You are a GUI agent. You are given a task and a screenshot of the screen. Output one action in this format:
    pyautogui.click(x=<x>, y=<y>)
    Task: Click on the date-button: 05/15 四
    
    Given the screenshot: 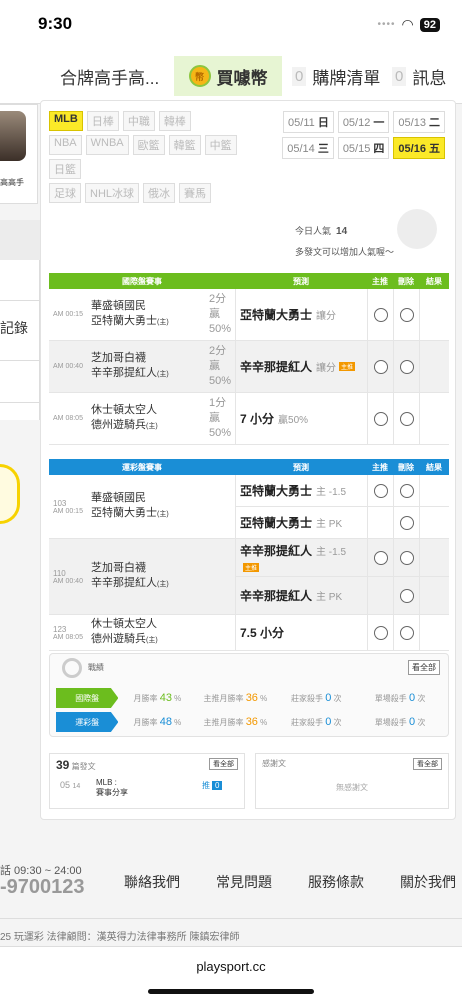 What is the action you would take?
    pyautogui.click(x=363, y=148)
    